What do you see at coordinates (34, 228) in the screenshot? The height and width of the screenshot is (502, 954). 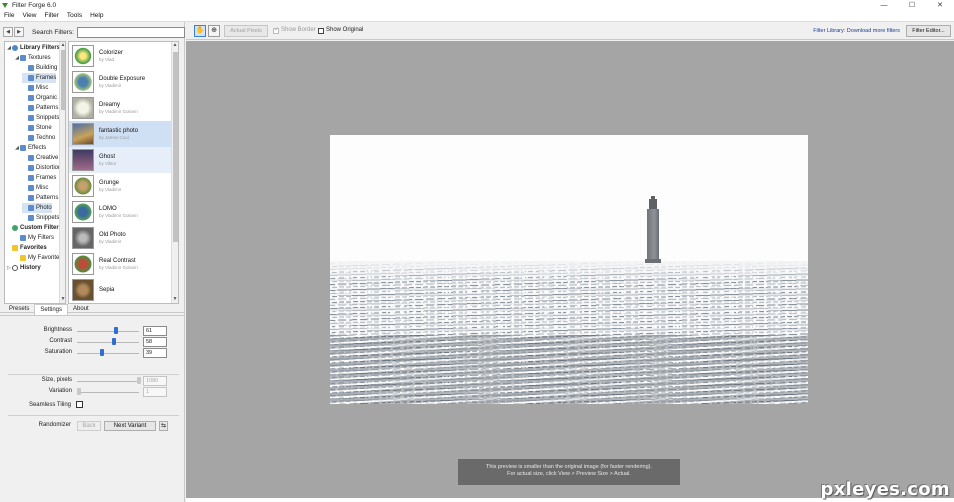 I see `tree-item: Custom Filters` at bounding box center [34, 228].